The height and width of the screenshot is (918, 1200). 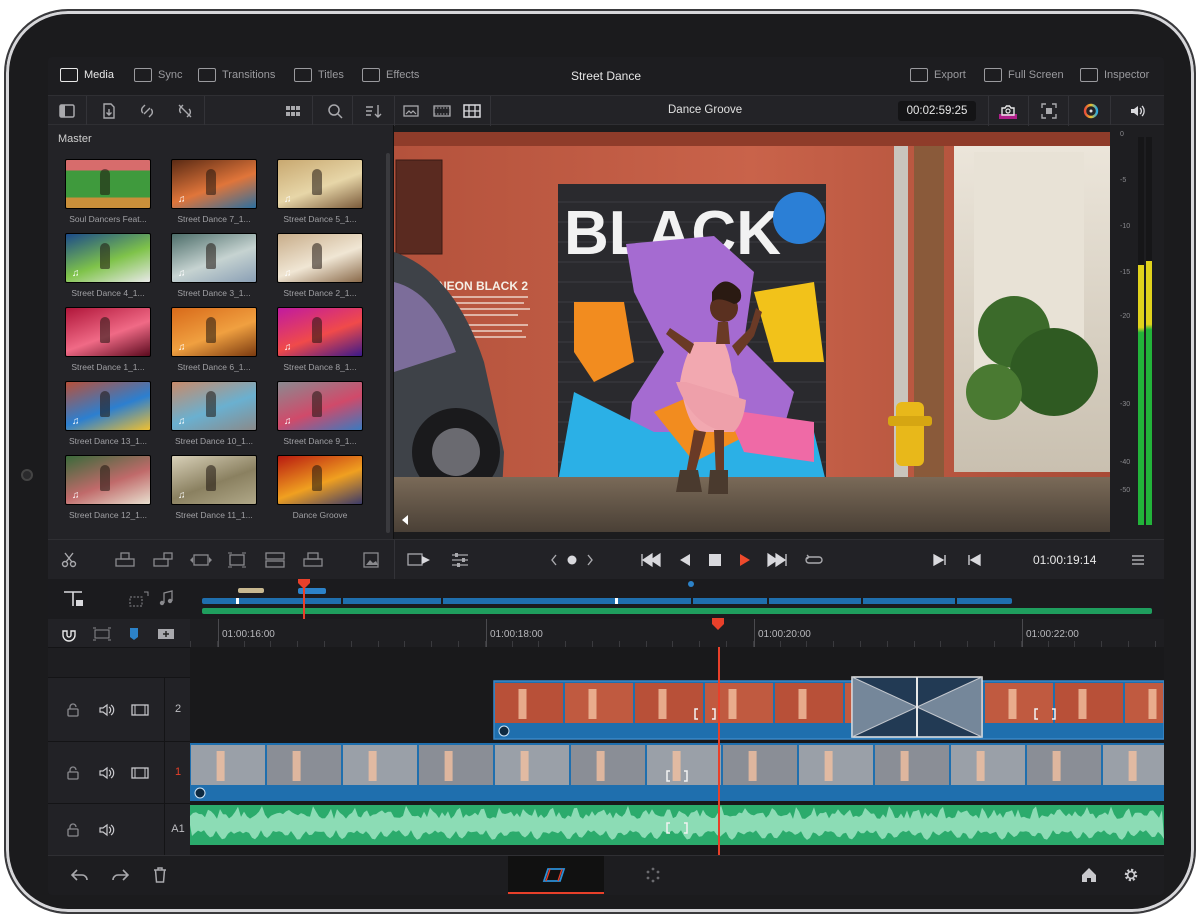 I want to click on viewer-clip-name: Dance Groove, so click(x=705, y=110).